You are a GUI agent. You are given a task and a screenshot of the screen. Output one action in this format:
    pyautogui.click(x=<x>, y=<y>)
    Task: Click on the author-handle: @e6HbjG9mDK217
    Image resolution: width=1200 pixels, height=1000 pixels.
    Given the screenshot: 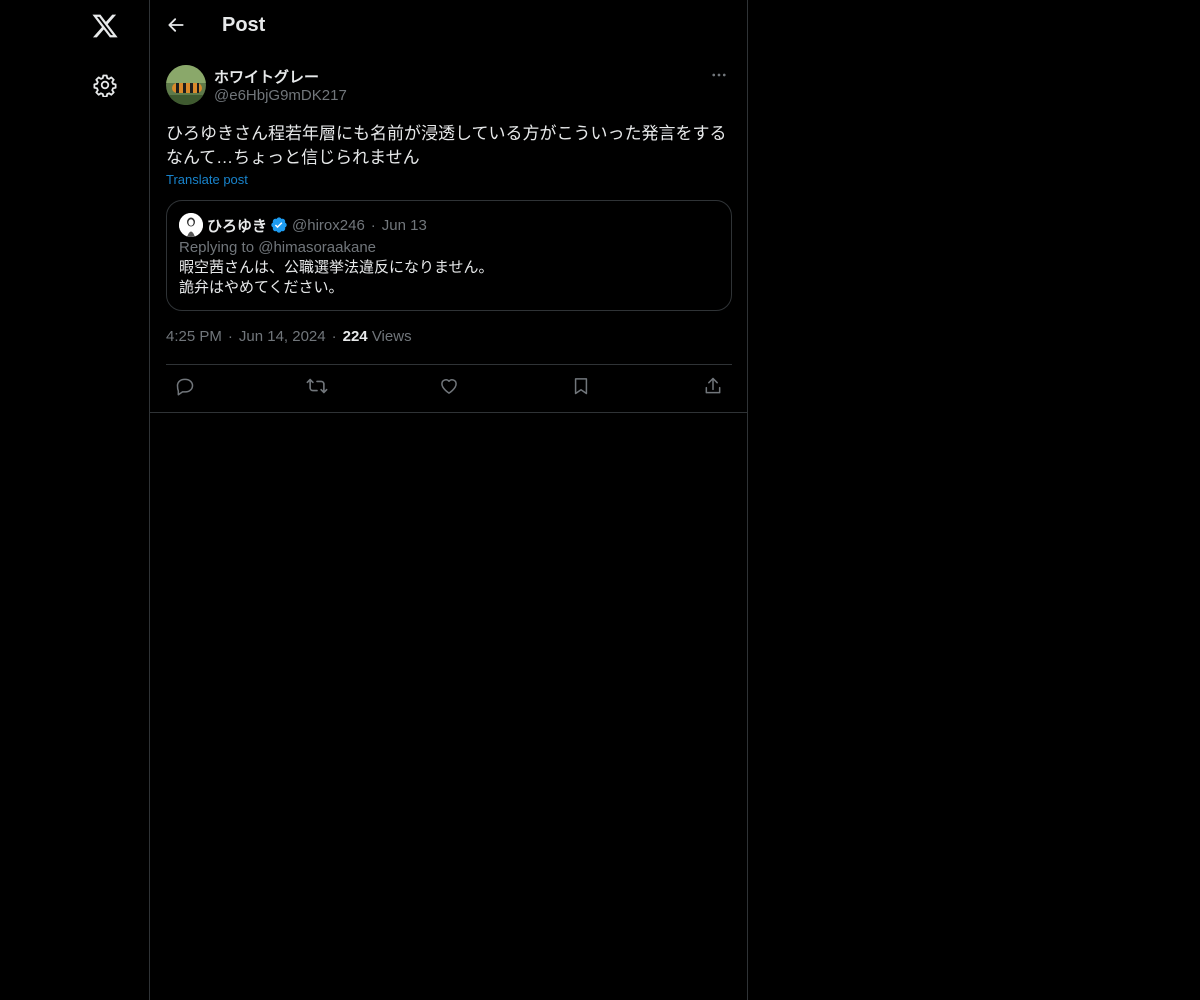 What is the action you would take?
    pyautogui.click(x=280, y=95)
    